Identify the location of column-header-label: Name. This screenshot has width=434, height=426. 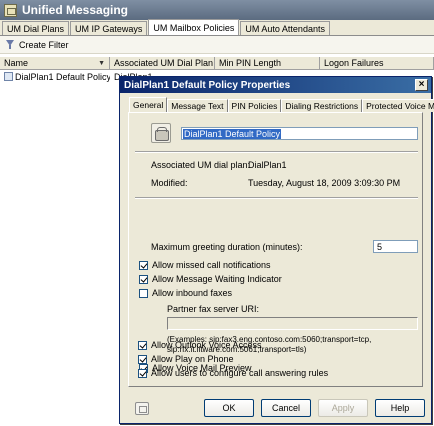
(16, 63).